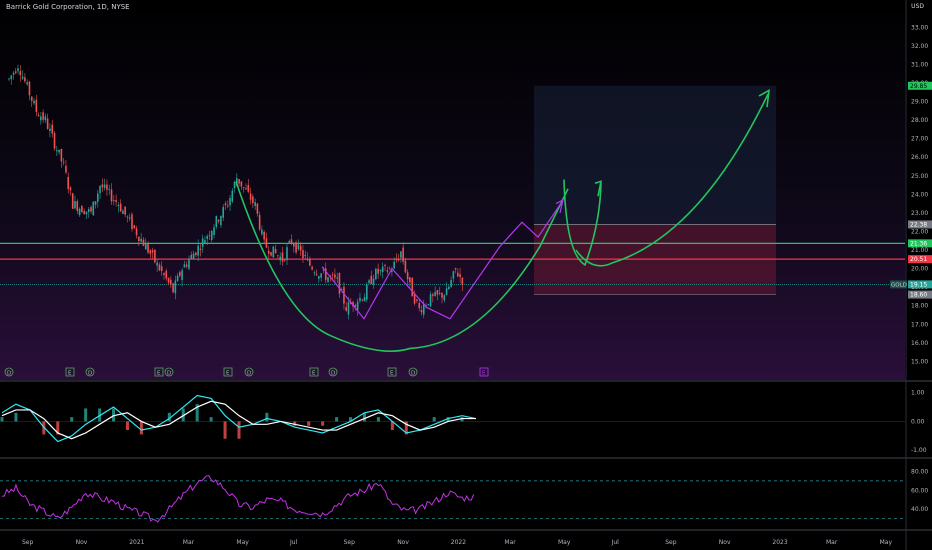 The width and height of the screenshot is (932, 550). Describe the element at coordinates (918, 259) in the screenshot. I see `level-price-label: 20.51` at that location.